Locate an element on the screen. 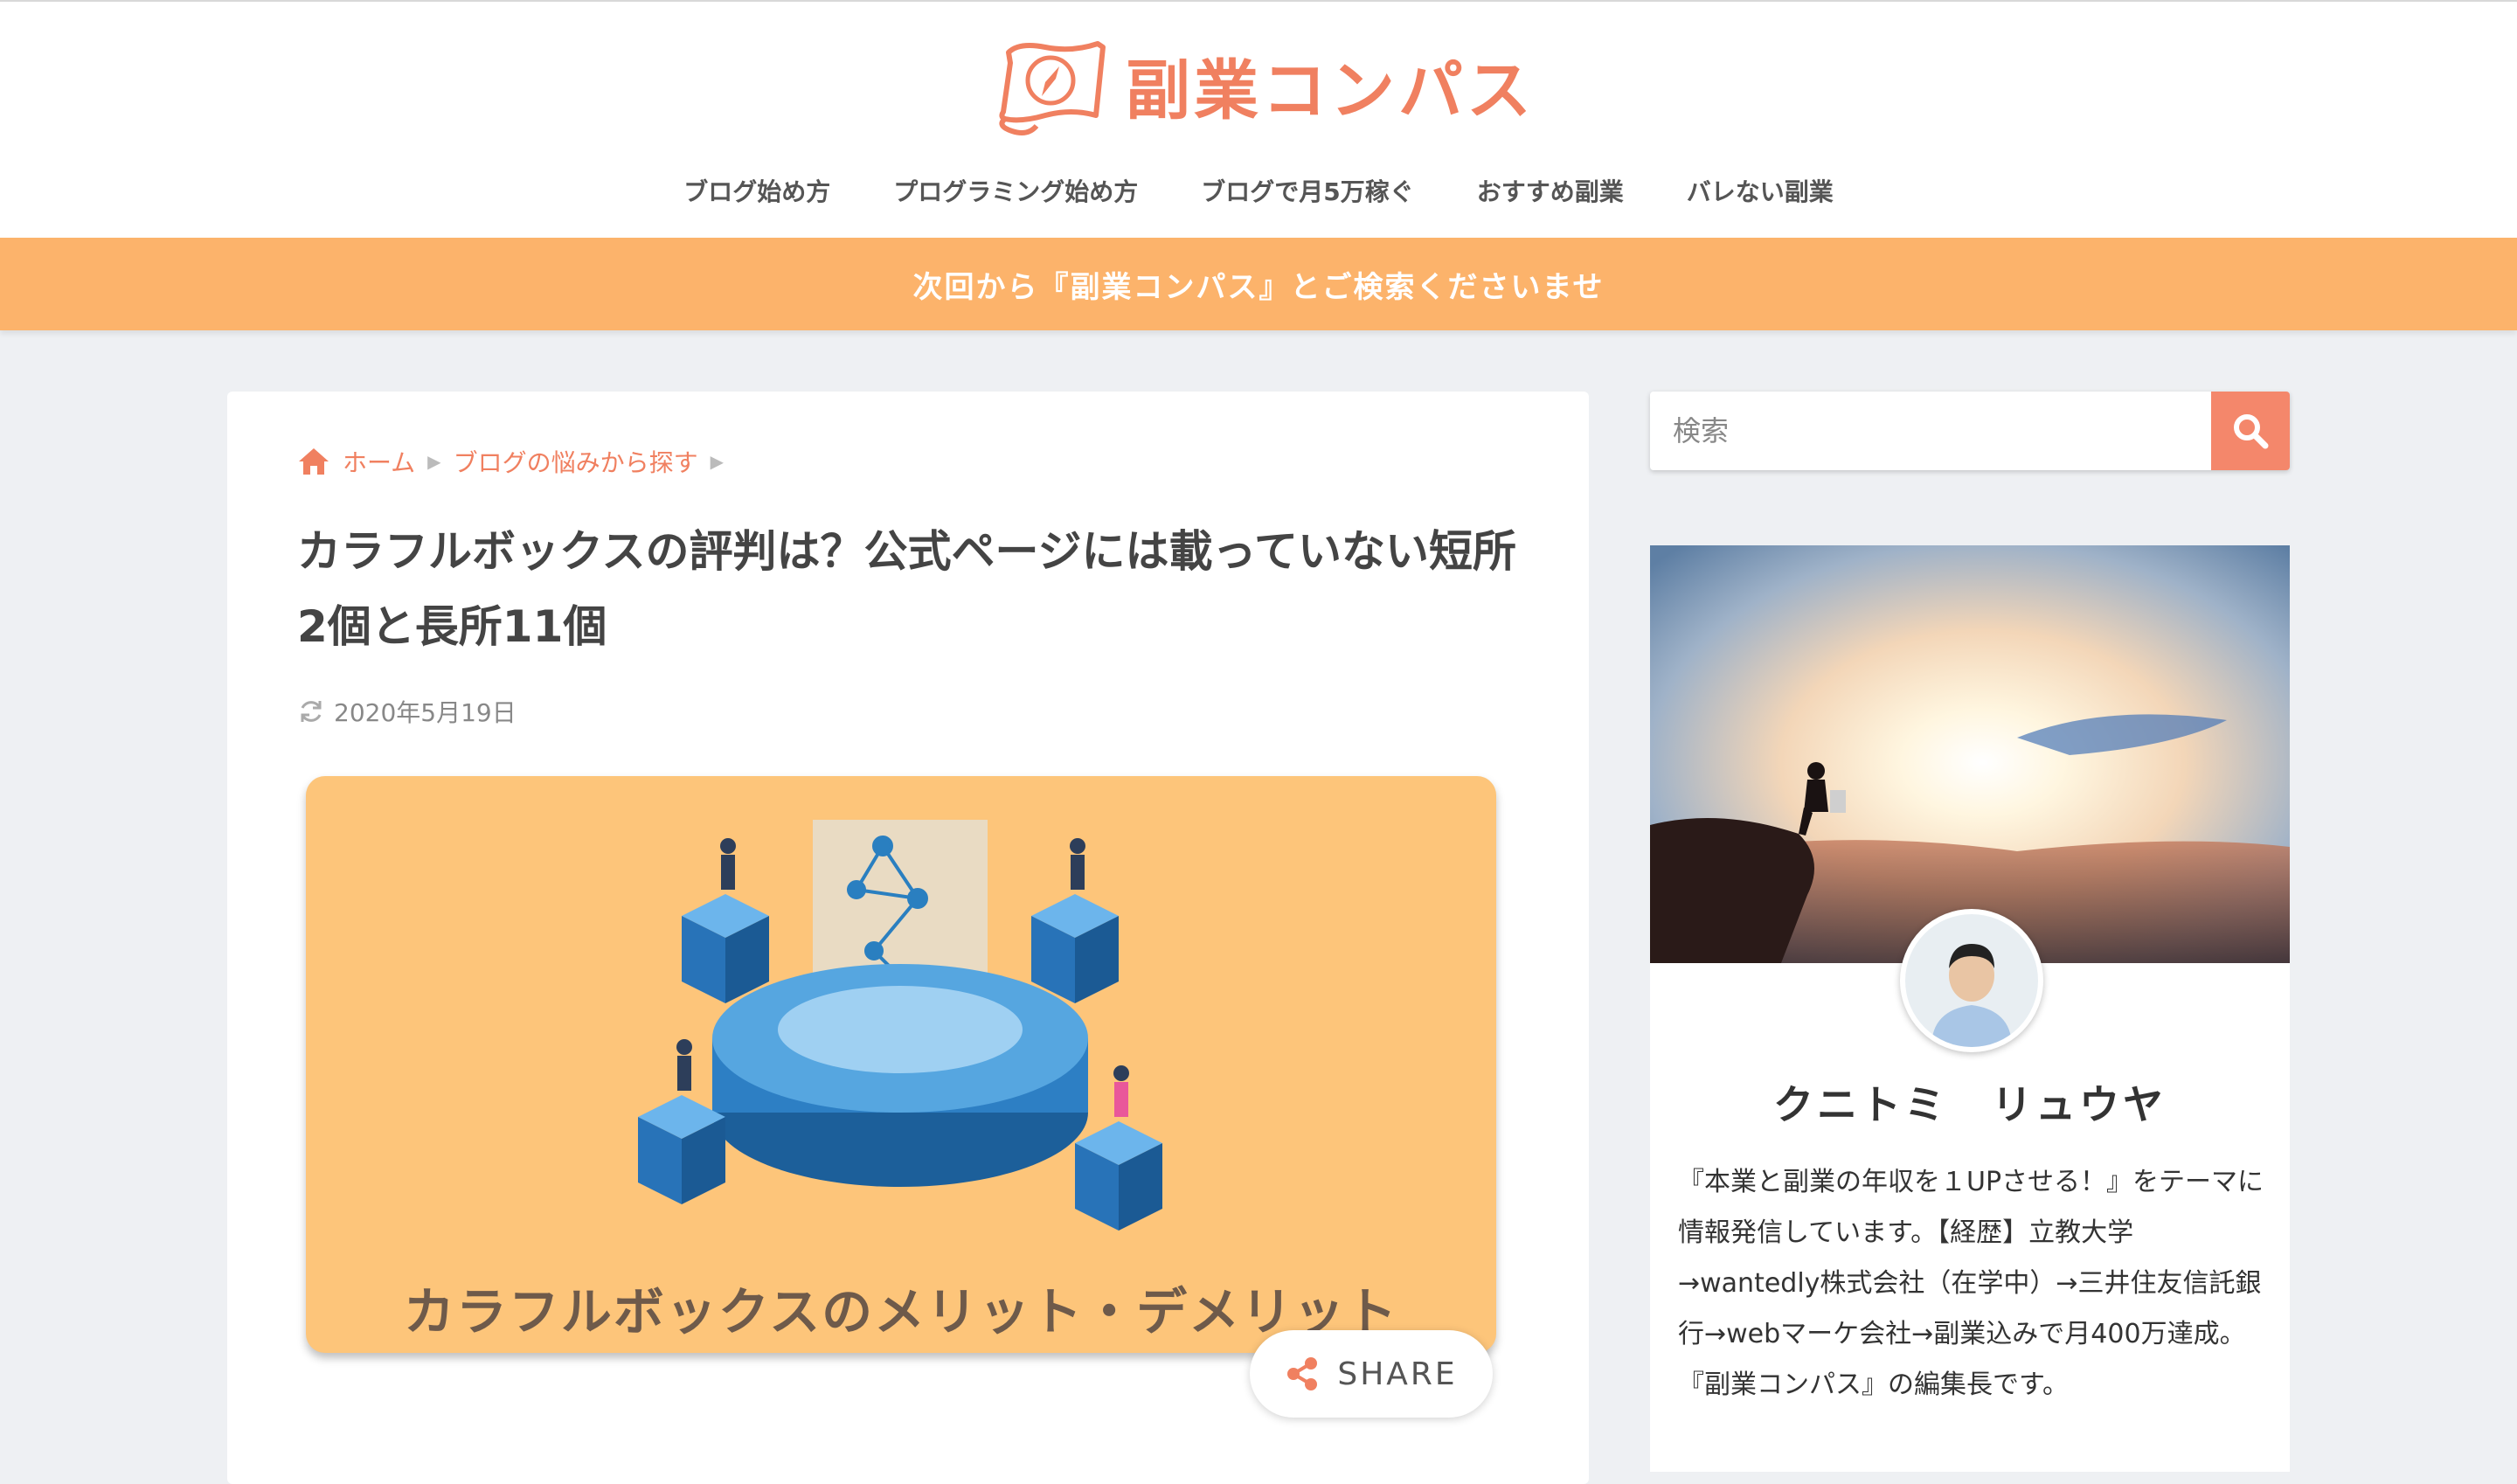 The image size is (2517, 1484). home-icon is located at coordinates (313, 461).